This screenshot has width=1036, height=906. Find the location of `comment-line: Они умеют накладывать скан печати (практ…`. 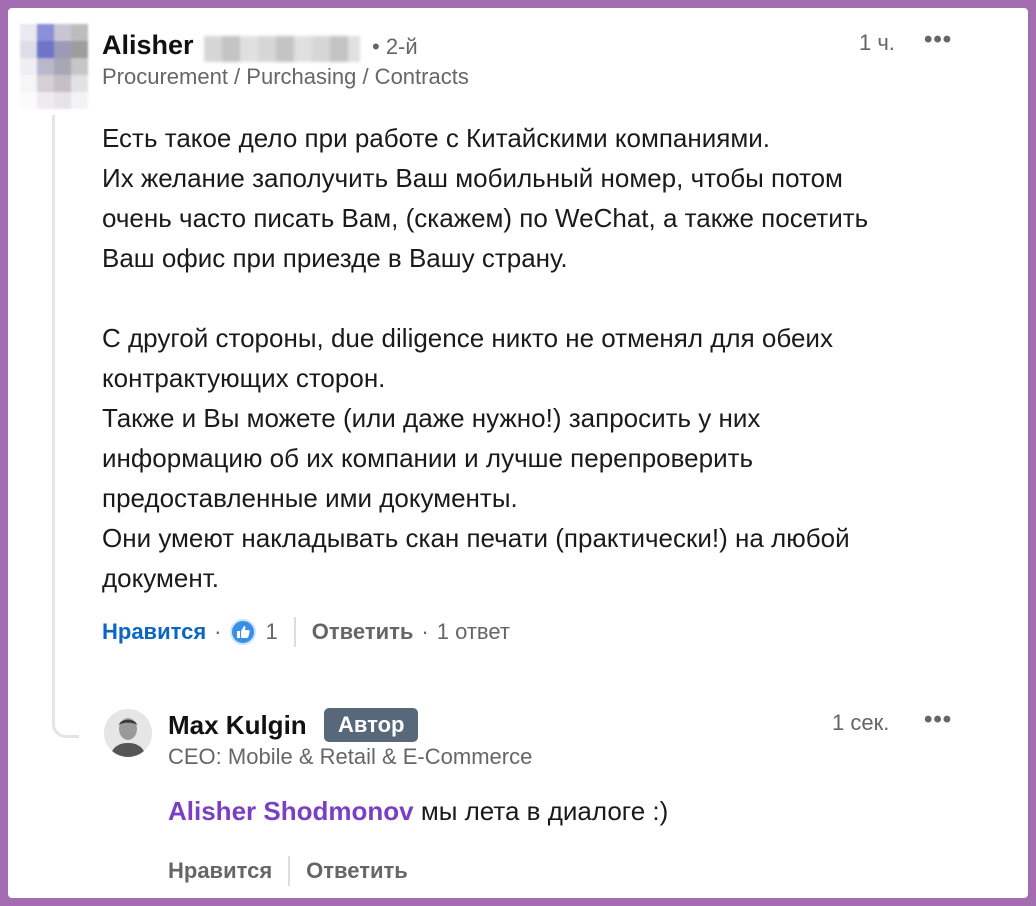

comment-line: Они умеют накладывать скан печати (практ… is located at coordinates (476, 538).